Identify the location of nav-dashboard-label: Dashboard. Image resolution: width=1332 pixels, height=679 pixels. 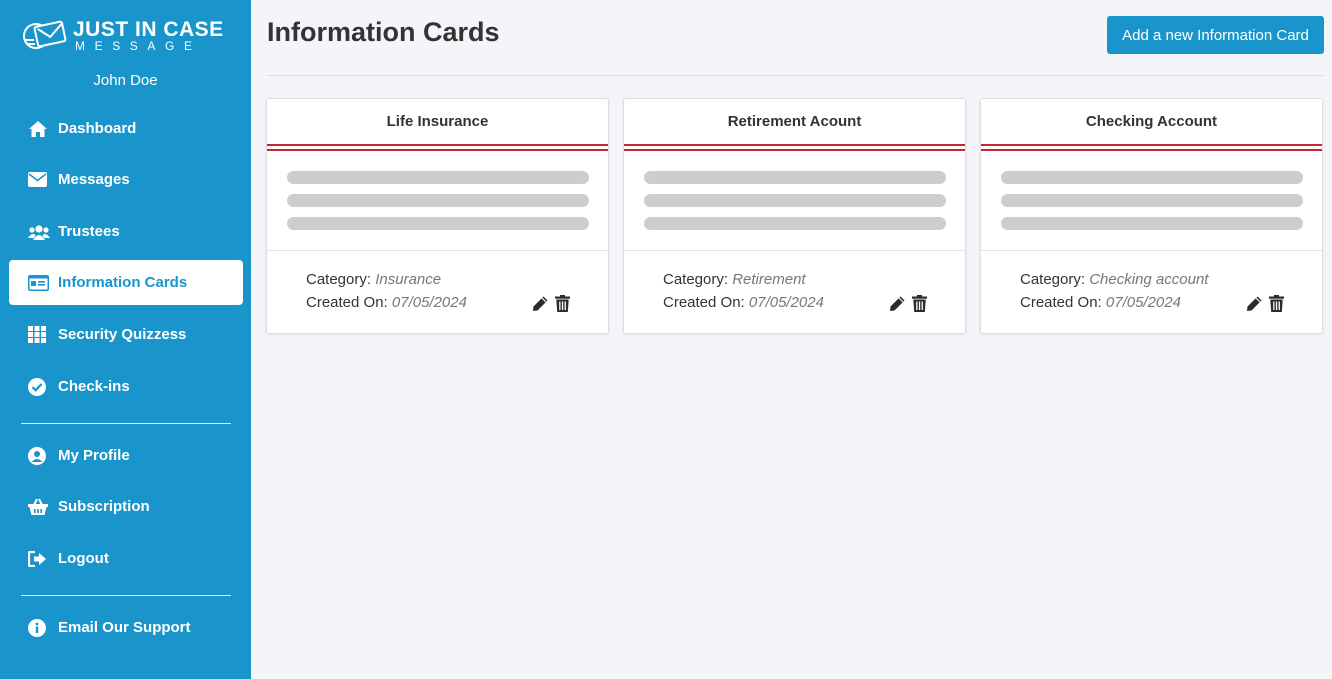
(97, 128).